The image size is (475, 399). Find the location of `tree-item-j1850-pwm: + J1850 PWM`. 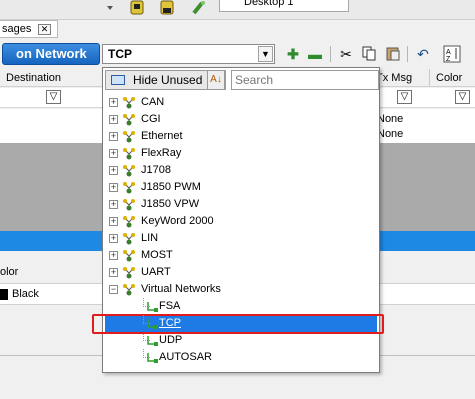

tree-item-j1850-pwm: + J1850 PWM is located at coordinates (241, 187).